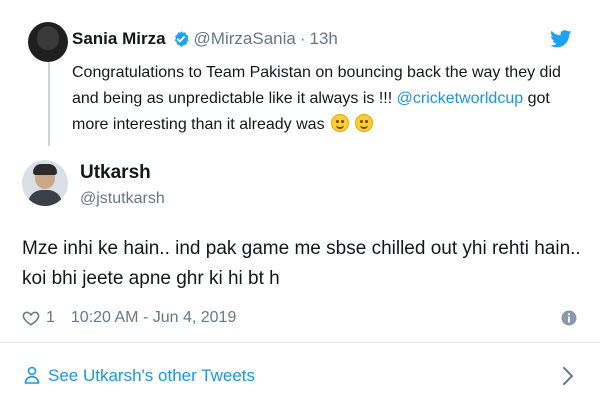 The width and height of the screenshot is (600, 400). Describe the element at coordinates (300, 376) in the screenshot. I see `see-other-tweets-row: See Utkarsh's other Tweets` at that location.